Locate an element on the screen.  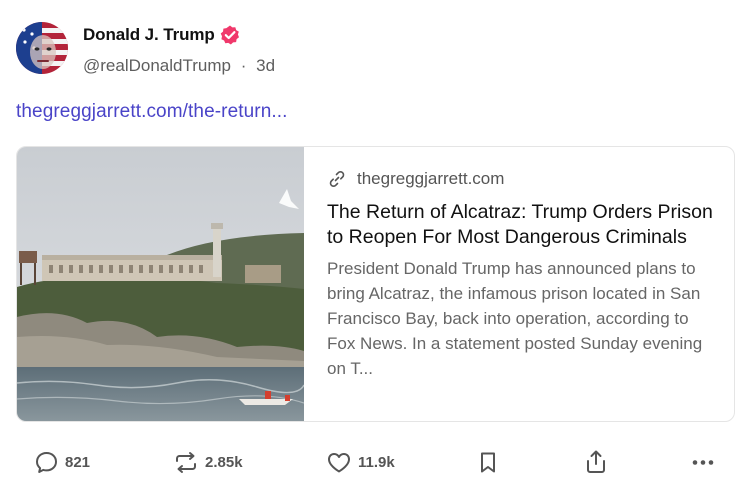
post-actions: 821 2.85k 11.9k is located at coordinates (372, 462).